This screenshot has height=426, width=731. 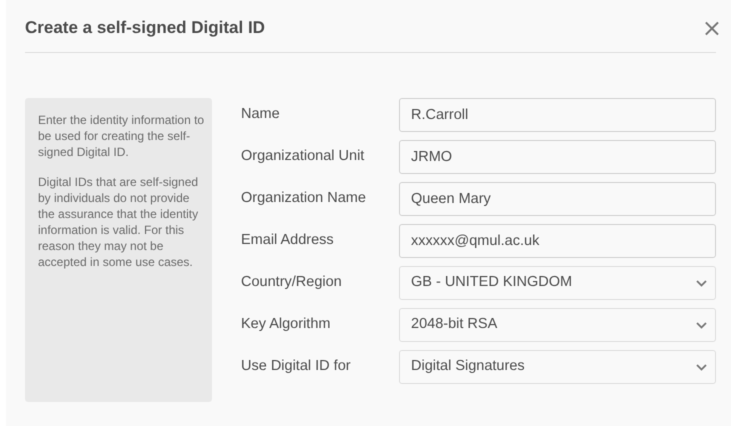 I want to click on dropdown: 2048-bit RSA, so click(x=557, y=325).